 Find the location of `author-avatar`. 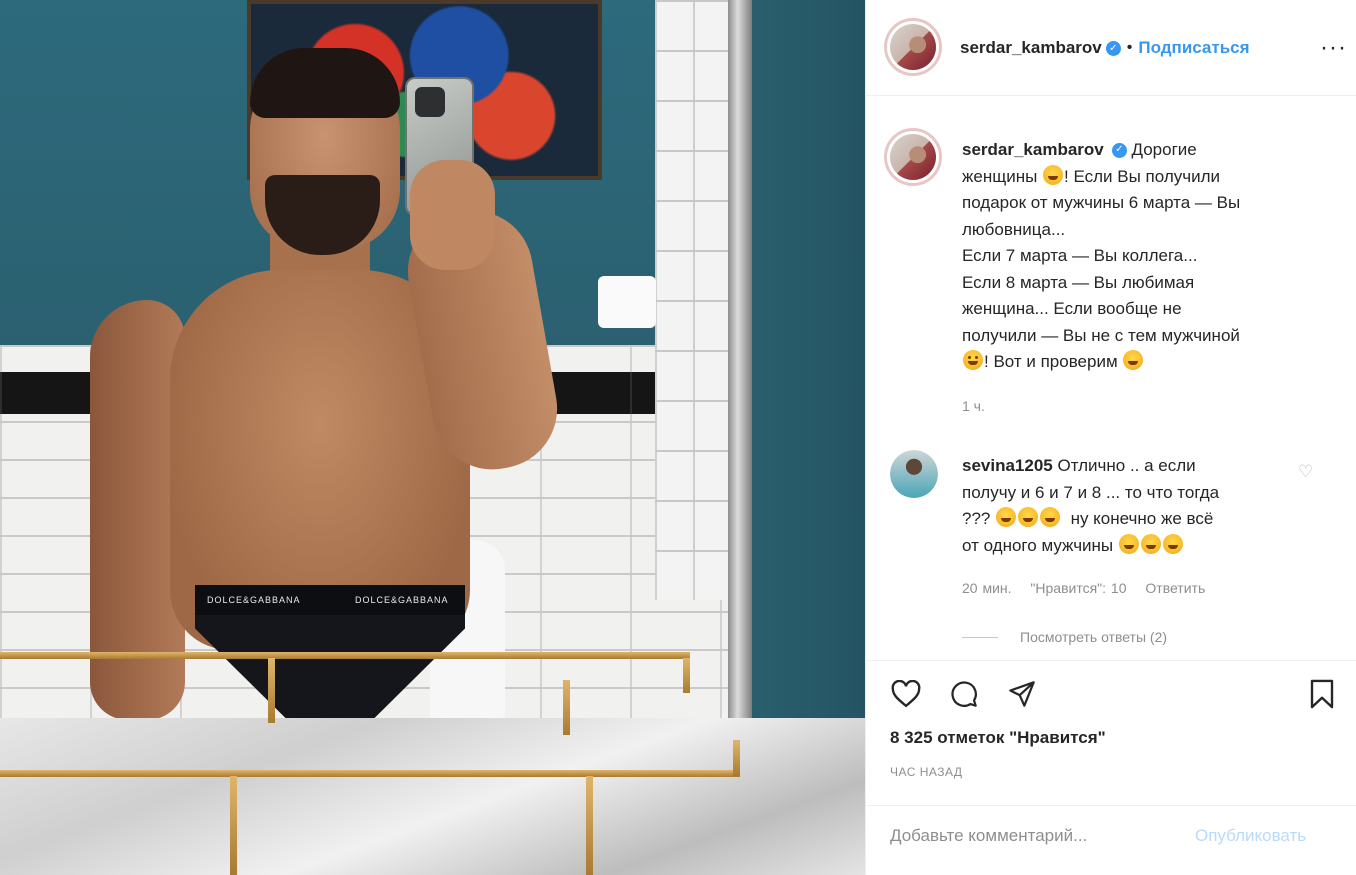

author-avatar is located at coordinates (913, 47).